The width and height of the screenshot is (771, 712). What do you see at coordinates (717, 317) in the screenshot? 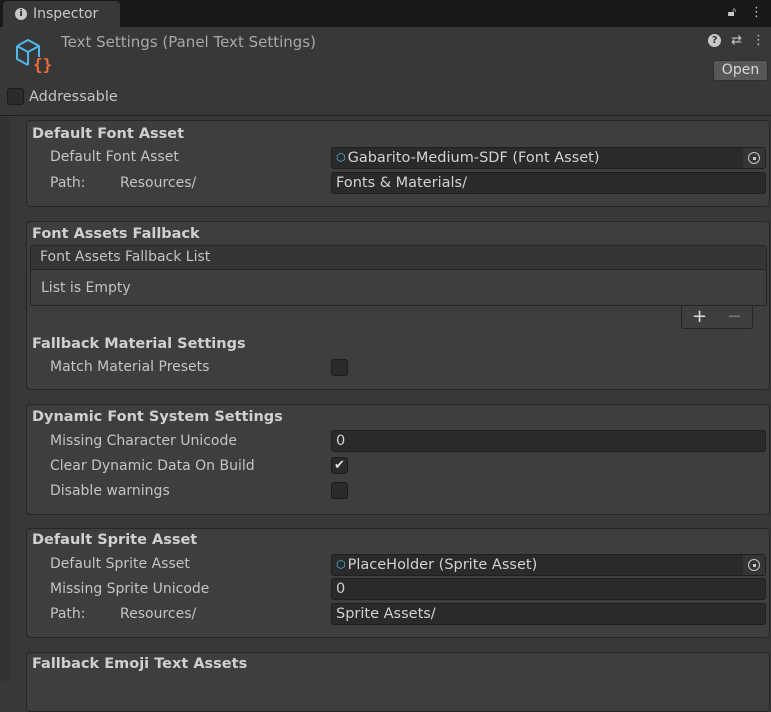
I see `list-footer: + −` at bounding box center [717, 317].